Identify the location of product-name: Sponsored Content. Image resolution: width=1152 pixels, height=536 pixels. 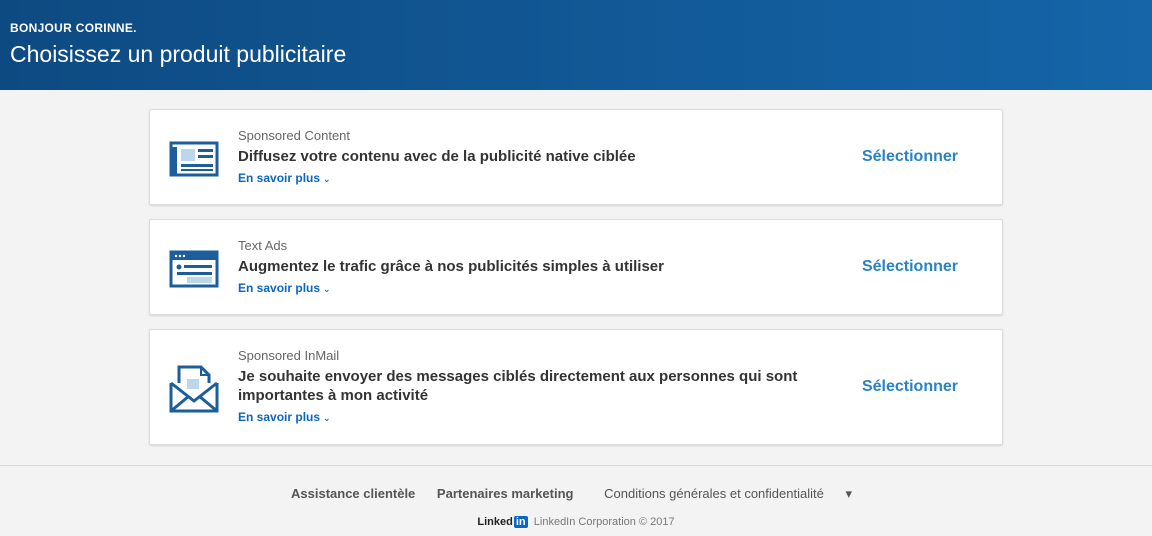
(294, 135).